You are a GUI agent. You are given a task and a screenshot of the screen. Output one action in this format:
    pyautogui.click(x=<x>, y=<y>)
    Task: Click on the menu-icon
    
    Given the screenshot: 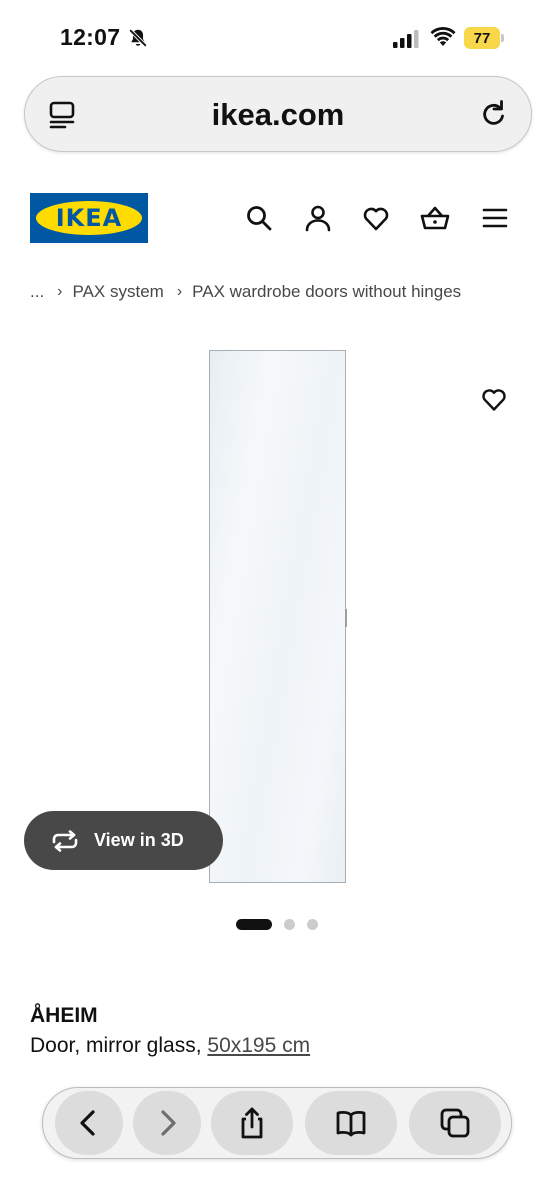 What is the action you would take?
    pyautogui.click(x=495, y=218)
    